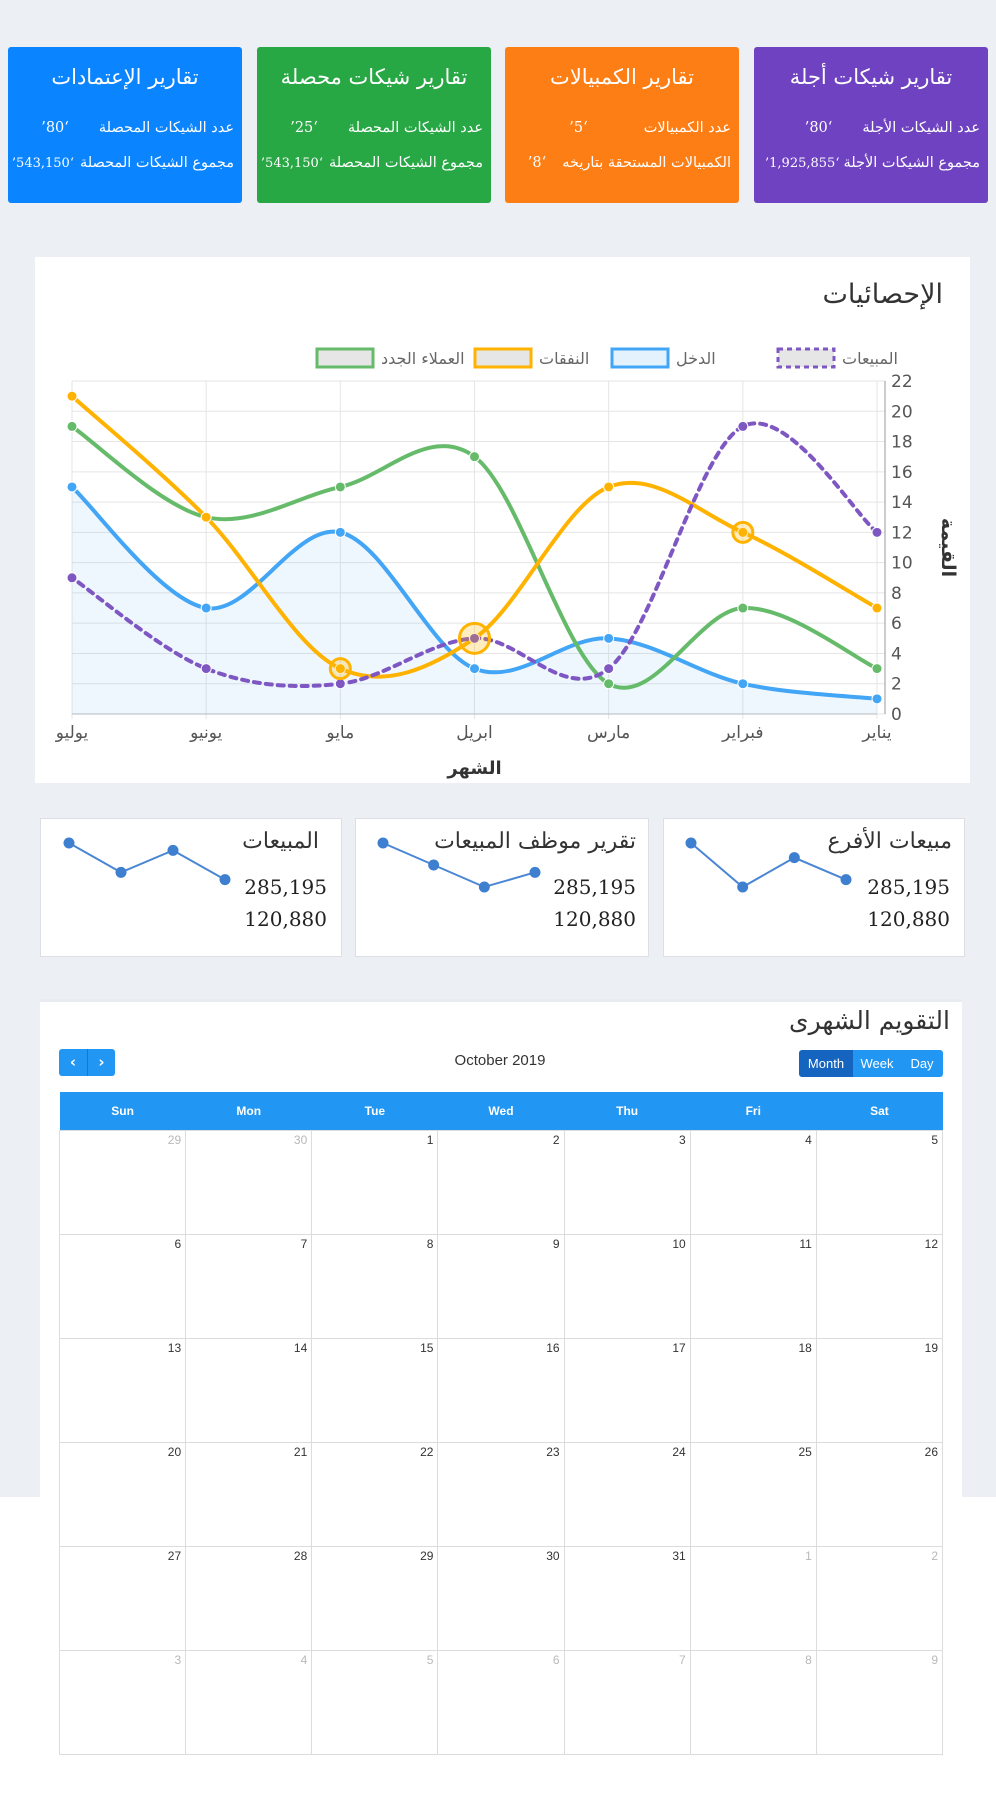  I want to click on mini-card-branch-sales: مبيعات الأفرع 285,195 120,880, so click(814, 887).